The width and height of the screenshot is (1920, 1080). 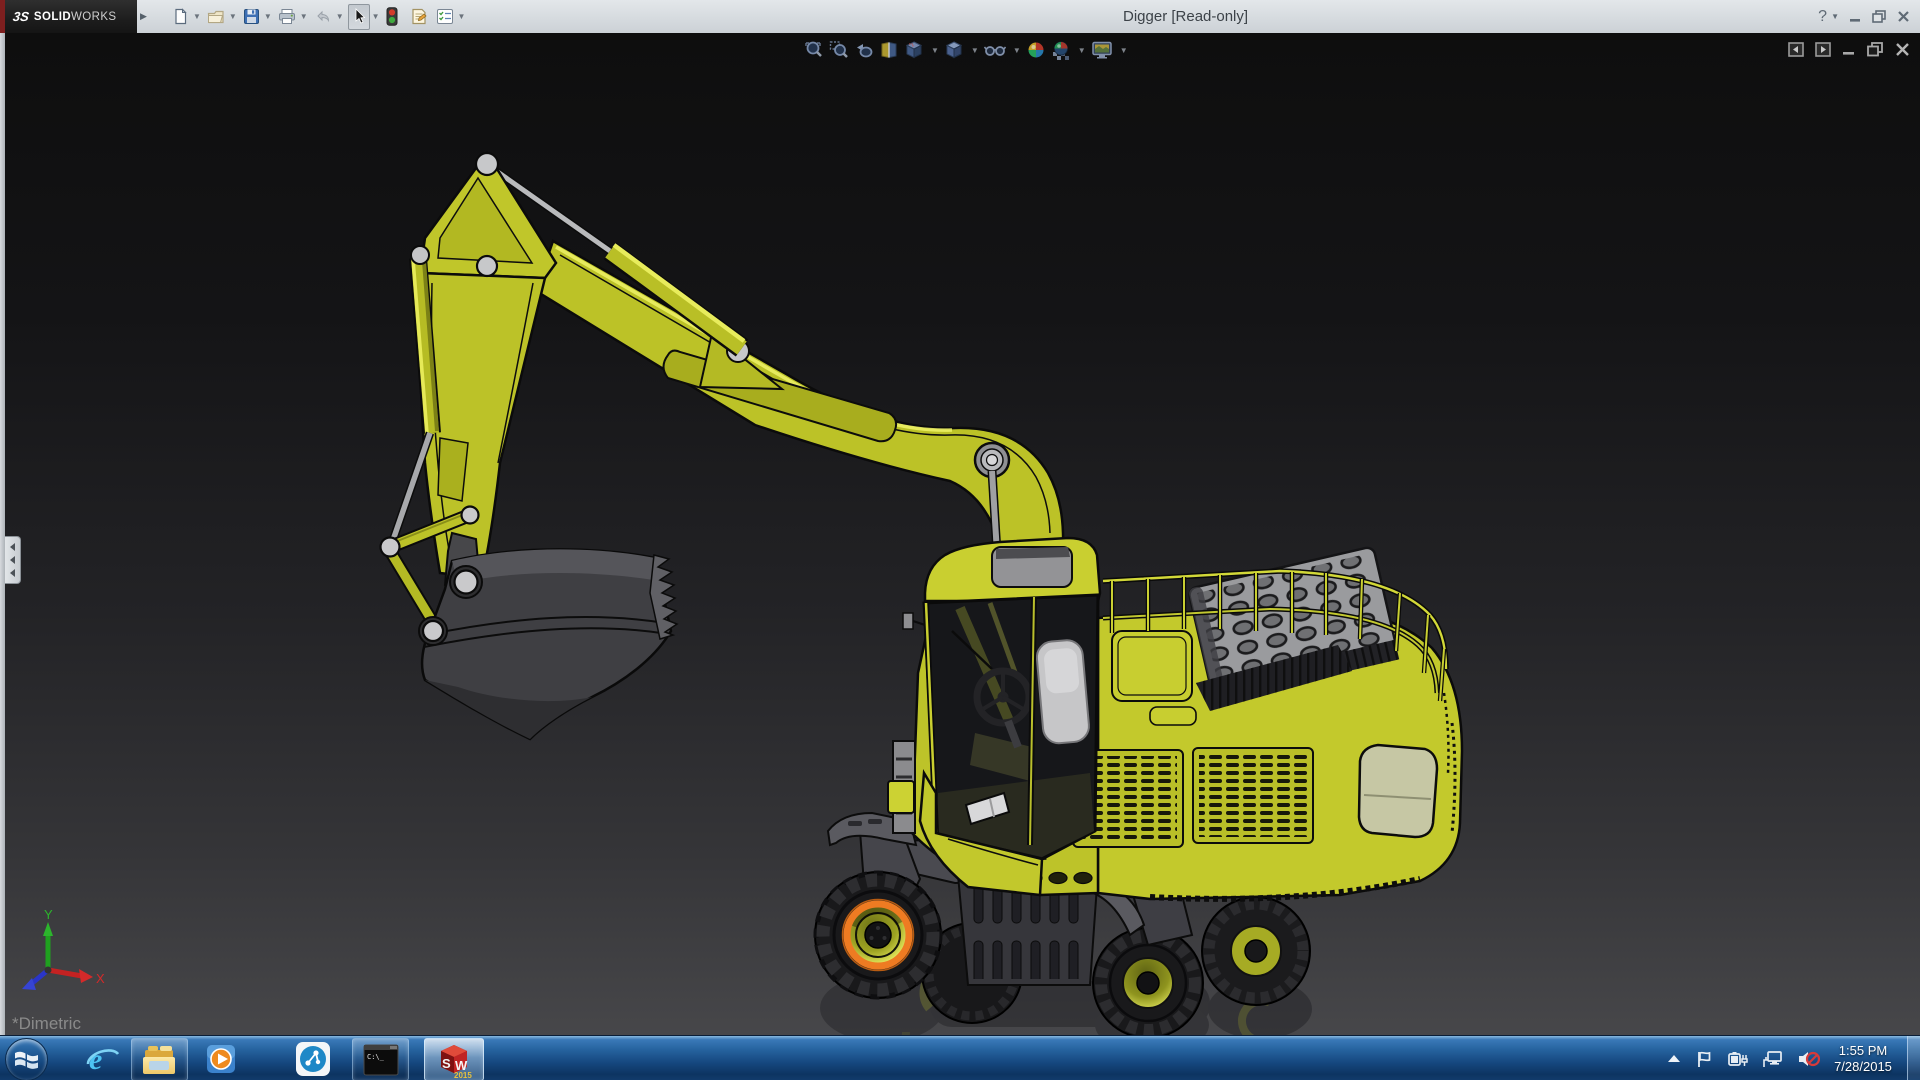 I want to click on taskbar-media-player, so click(x=221, y=1058).